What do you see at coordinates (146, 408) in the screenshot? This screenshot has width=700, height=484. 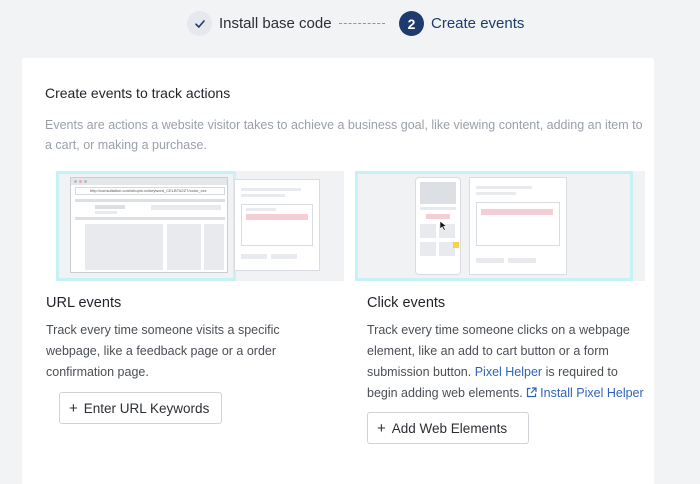 I see `button-label: Enter URL Keywords` at bounding box center [146, 408].